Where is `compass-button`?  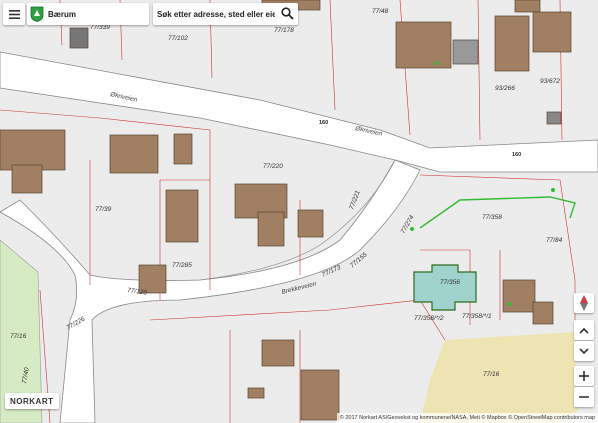
compass-button is located at coordinates (584, 303).